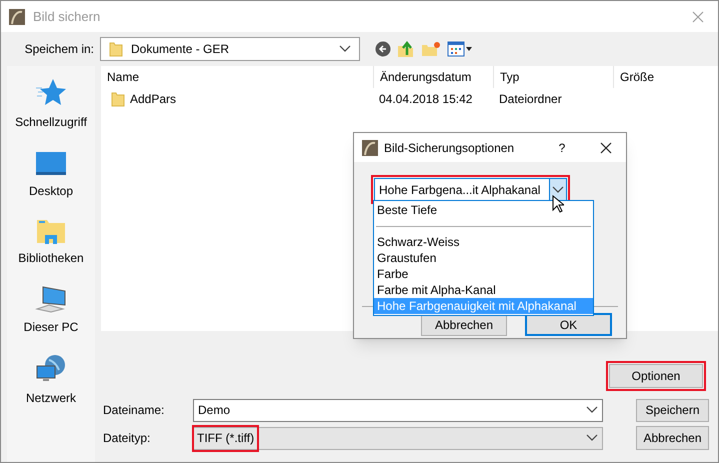  What do you see at coordinates (51, 163) in the screenshot?
I see `desktop-icon` at bounding box center [51, 163].